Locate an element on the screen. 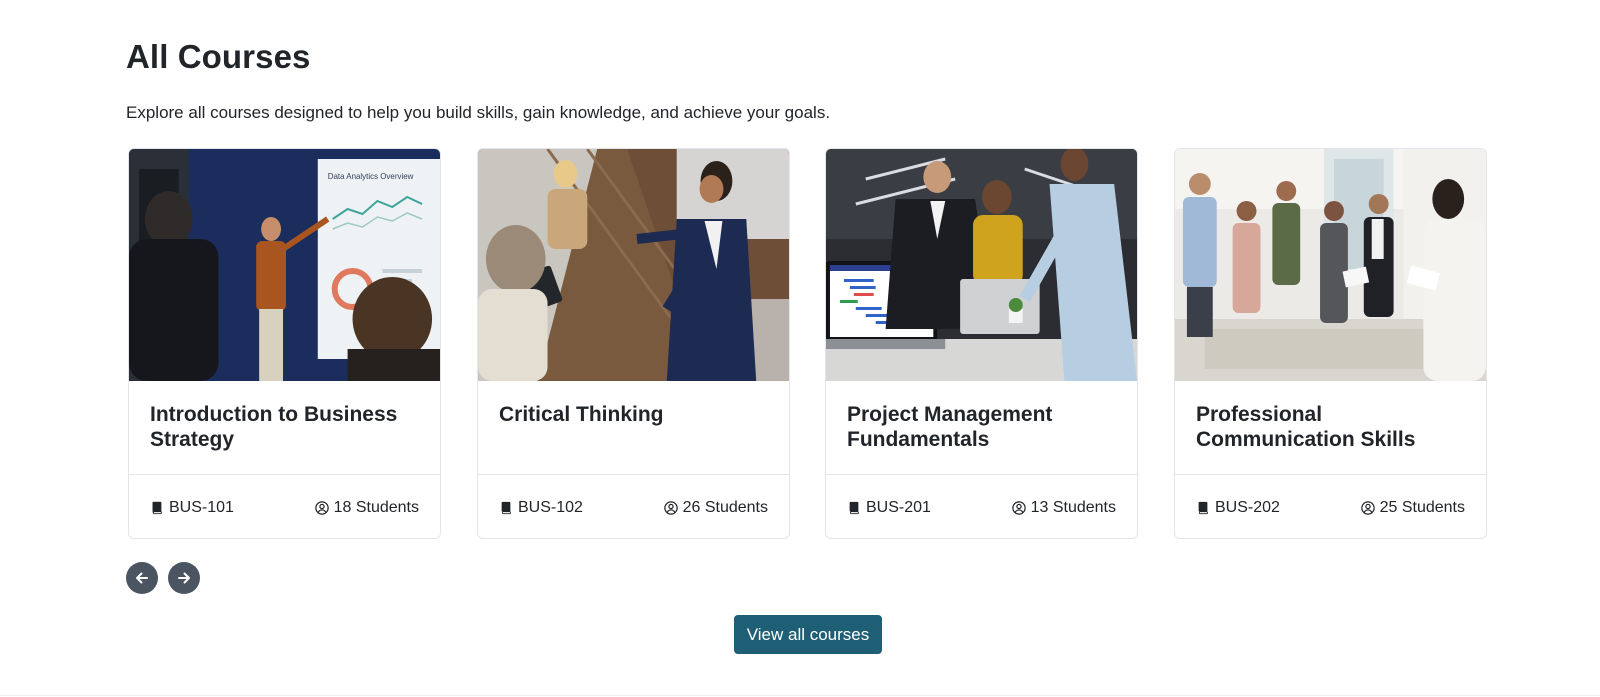 This screenshot has height=697, width=1600. course-meta: BUS-102 26 Students is located at coordinates (633, 508).